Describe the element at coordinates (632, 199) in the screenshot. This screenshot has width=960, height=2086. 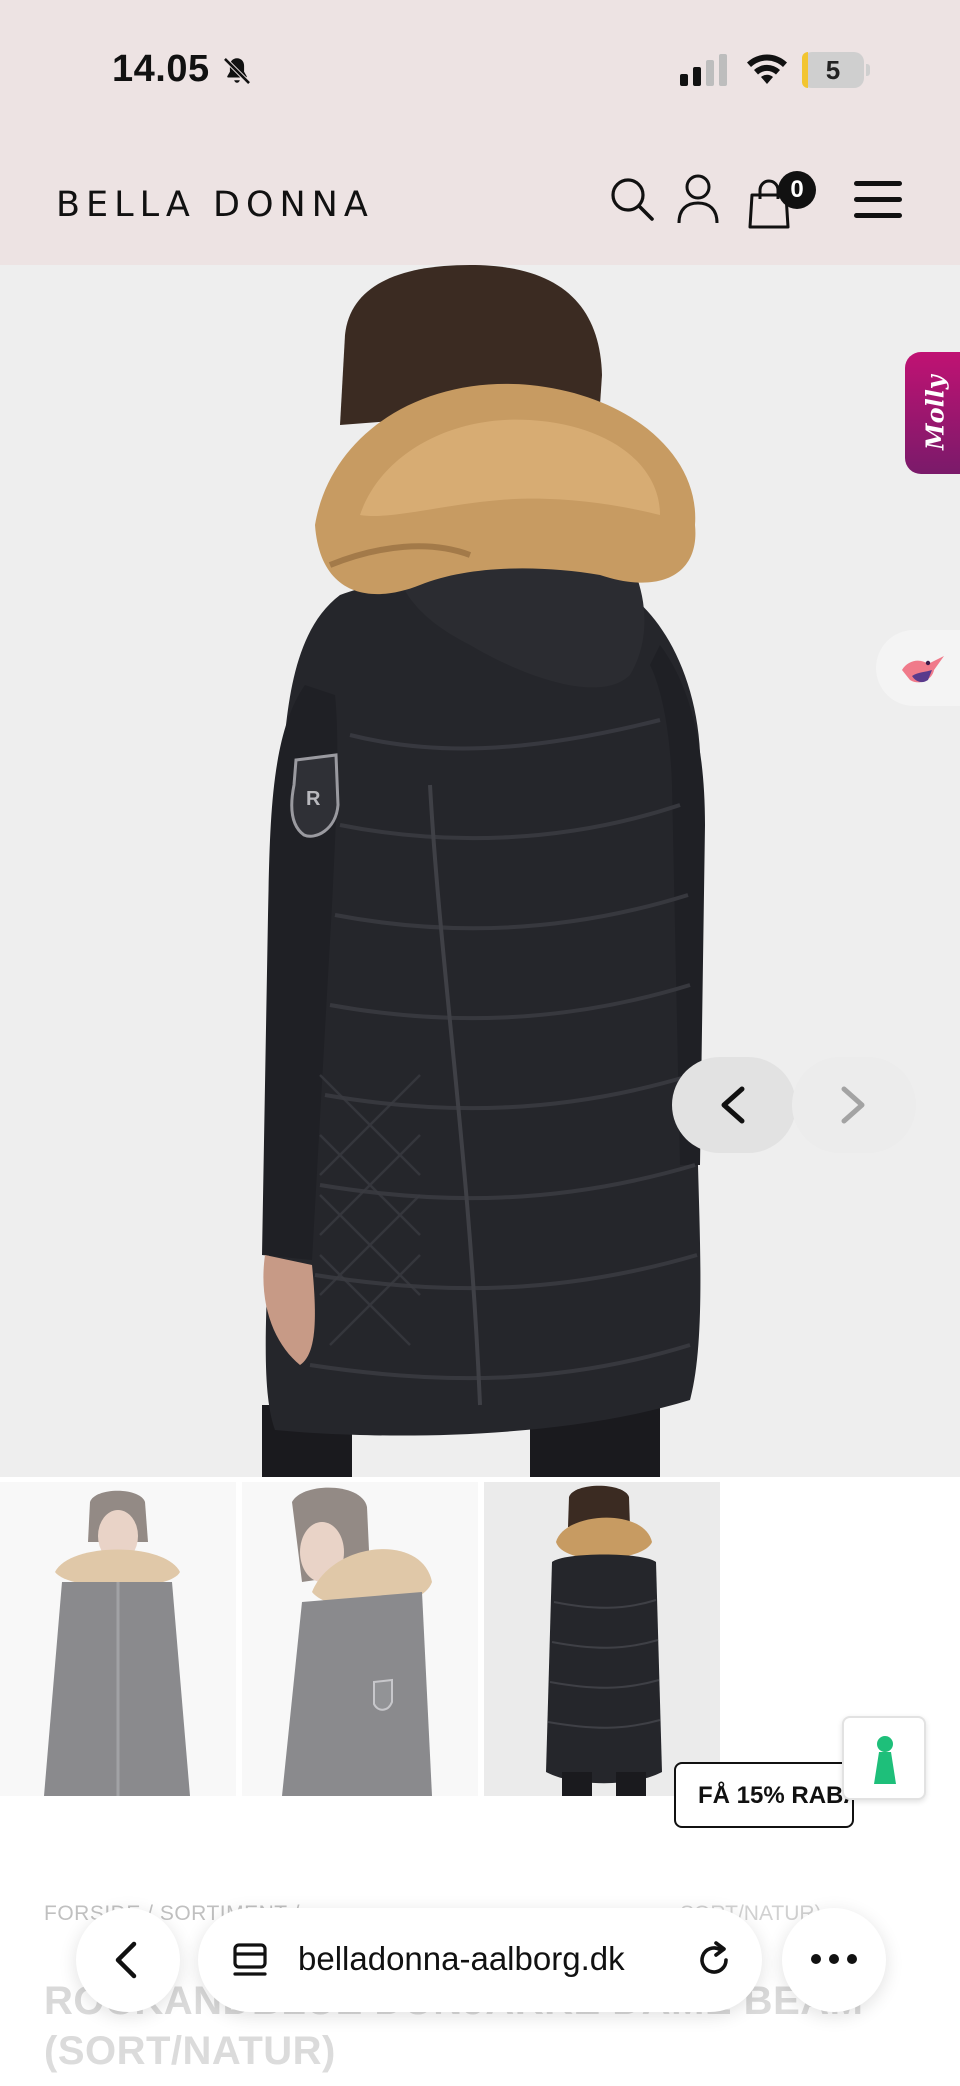
I see `search-icon` at that location.